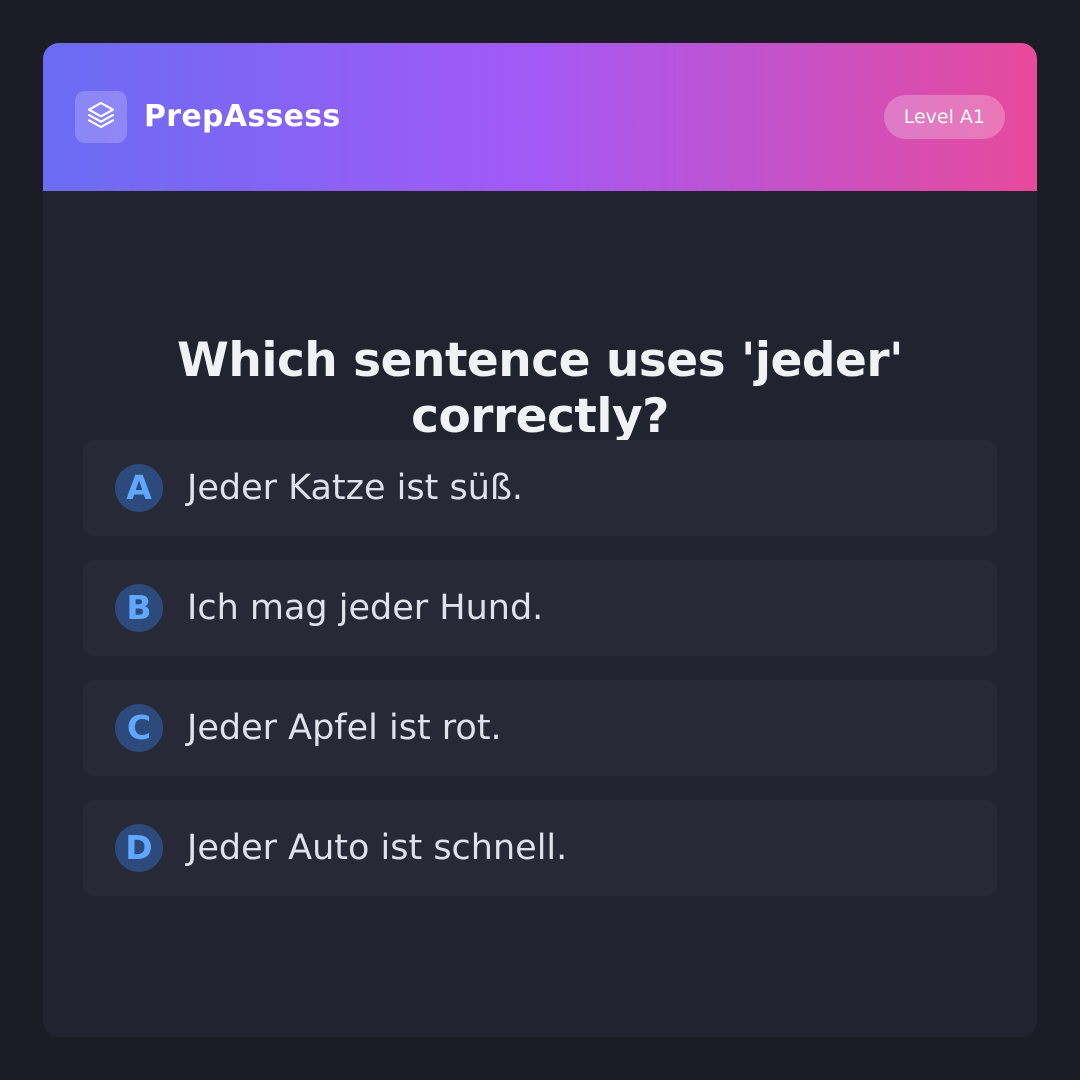 The image size is (1080, 1080). I want to click on level-badge: Level A1, so click(944, 117).